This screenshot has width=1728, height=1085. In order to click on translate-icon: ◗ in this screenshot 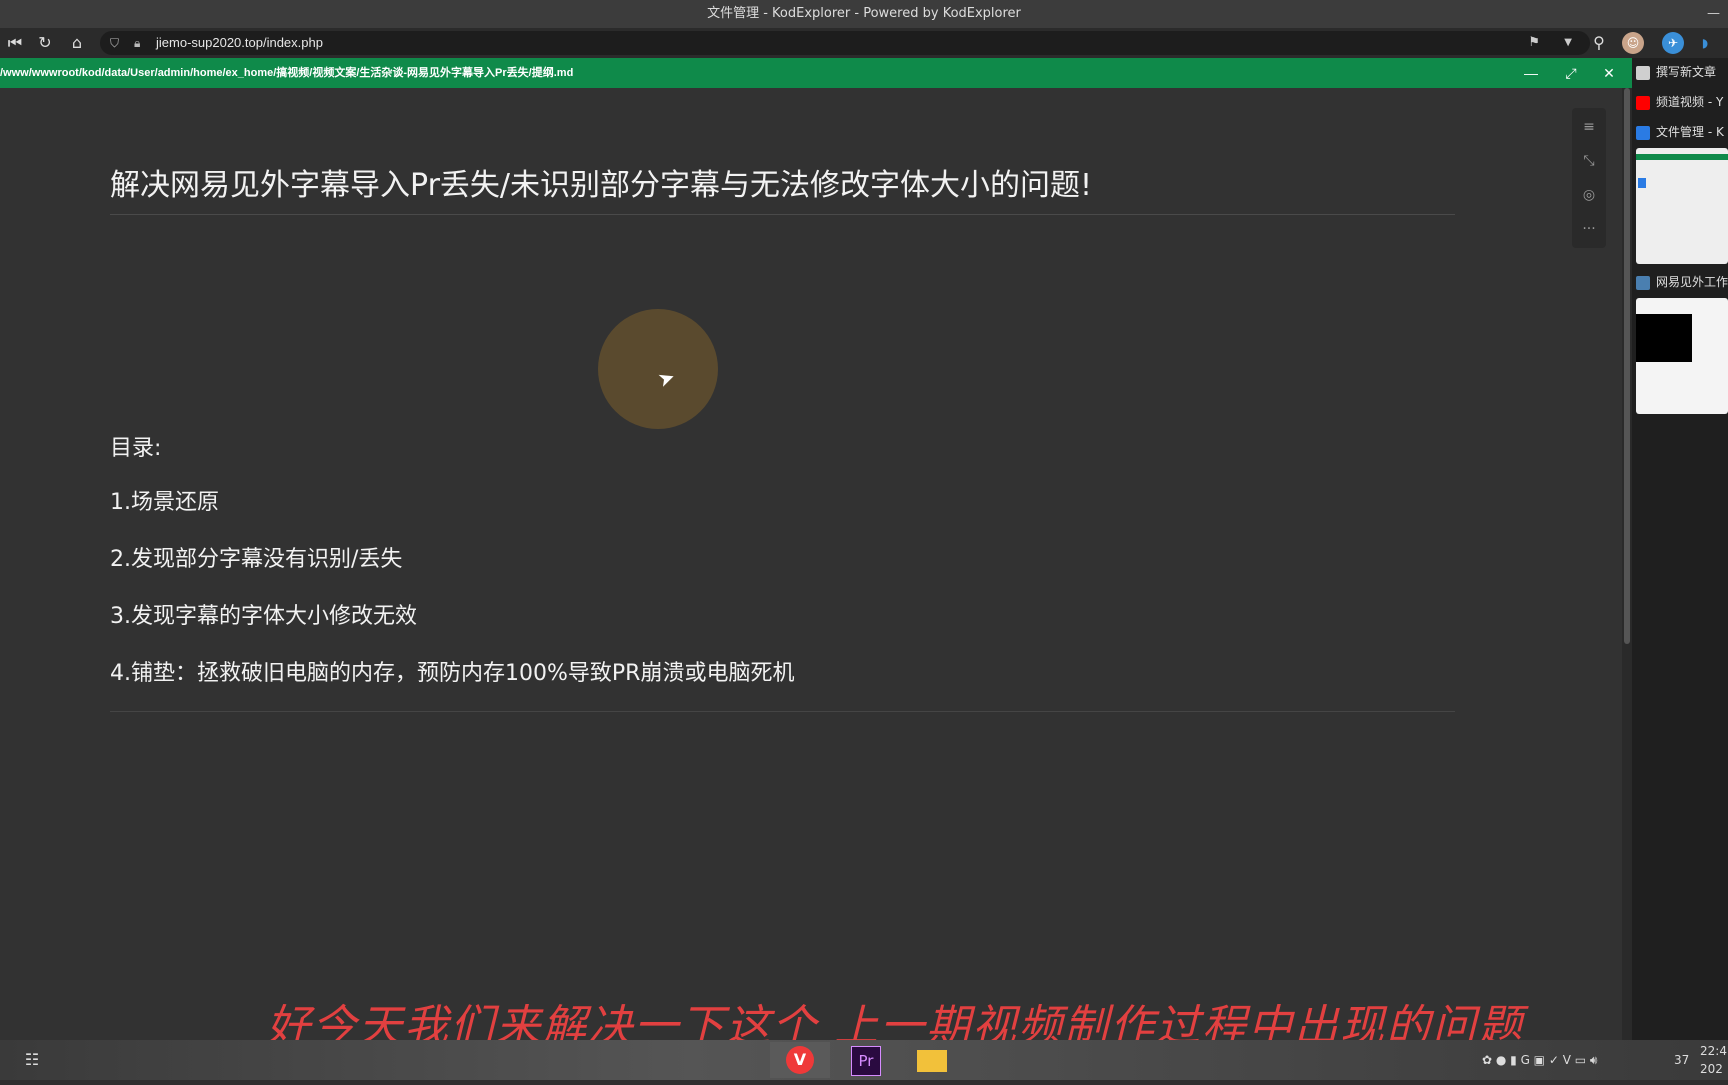, I will do `click(1705, 43)`.